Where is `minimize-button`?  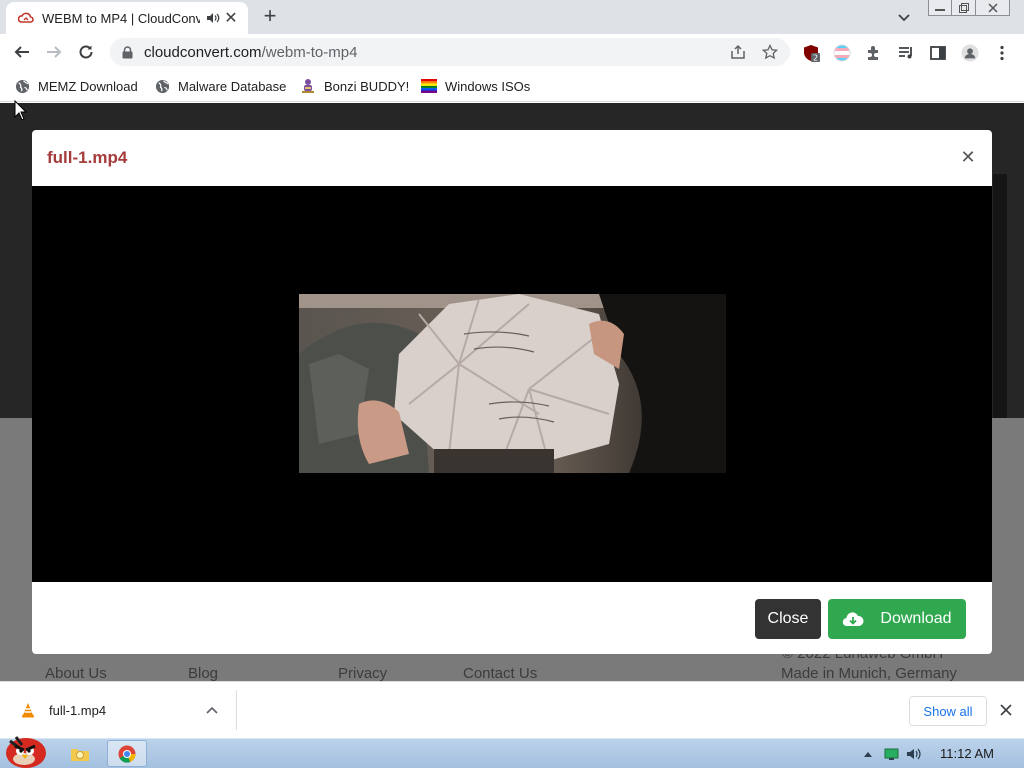 minimize-button is located at coordinates (940, 8).